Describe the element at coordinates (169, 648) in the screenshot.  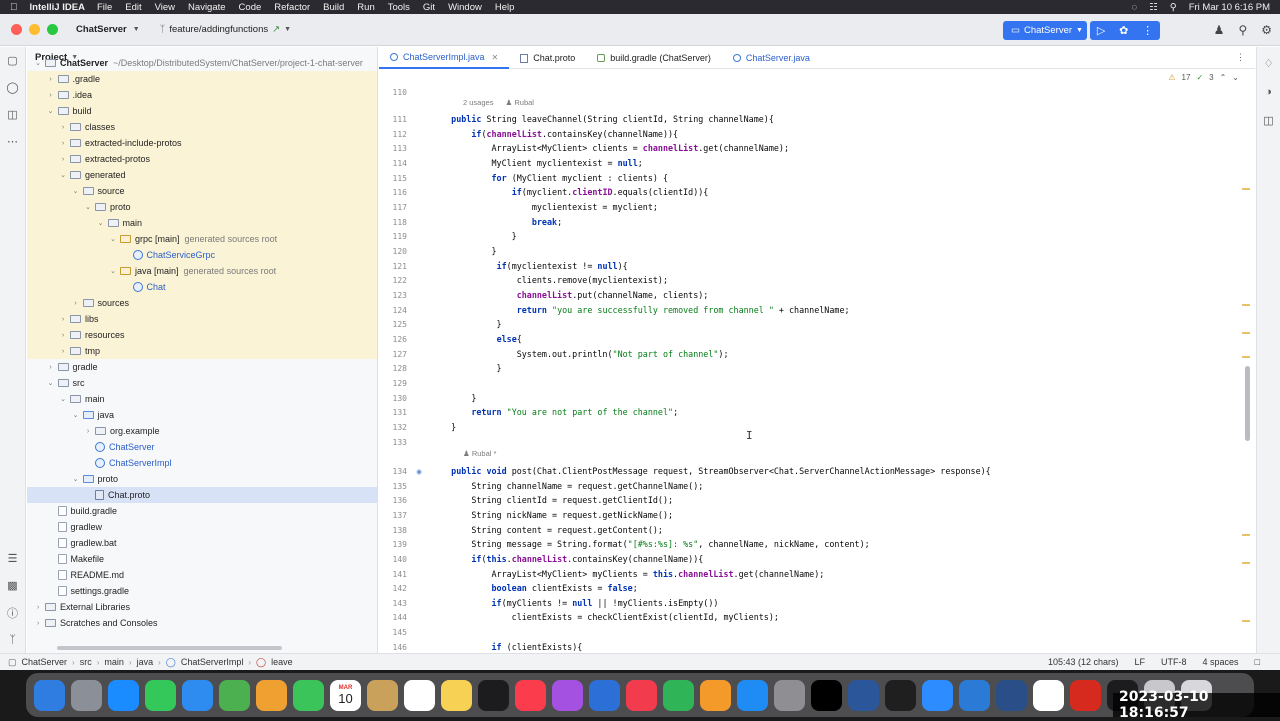
I see `horizontal-scrollbar` at that location.